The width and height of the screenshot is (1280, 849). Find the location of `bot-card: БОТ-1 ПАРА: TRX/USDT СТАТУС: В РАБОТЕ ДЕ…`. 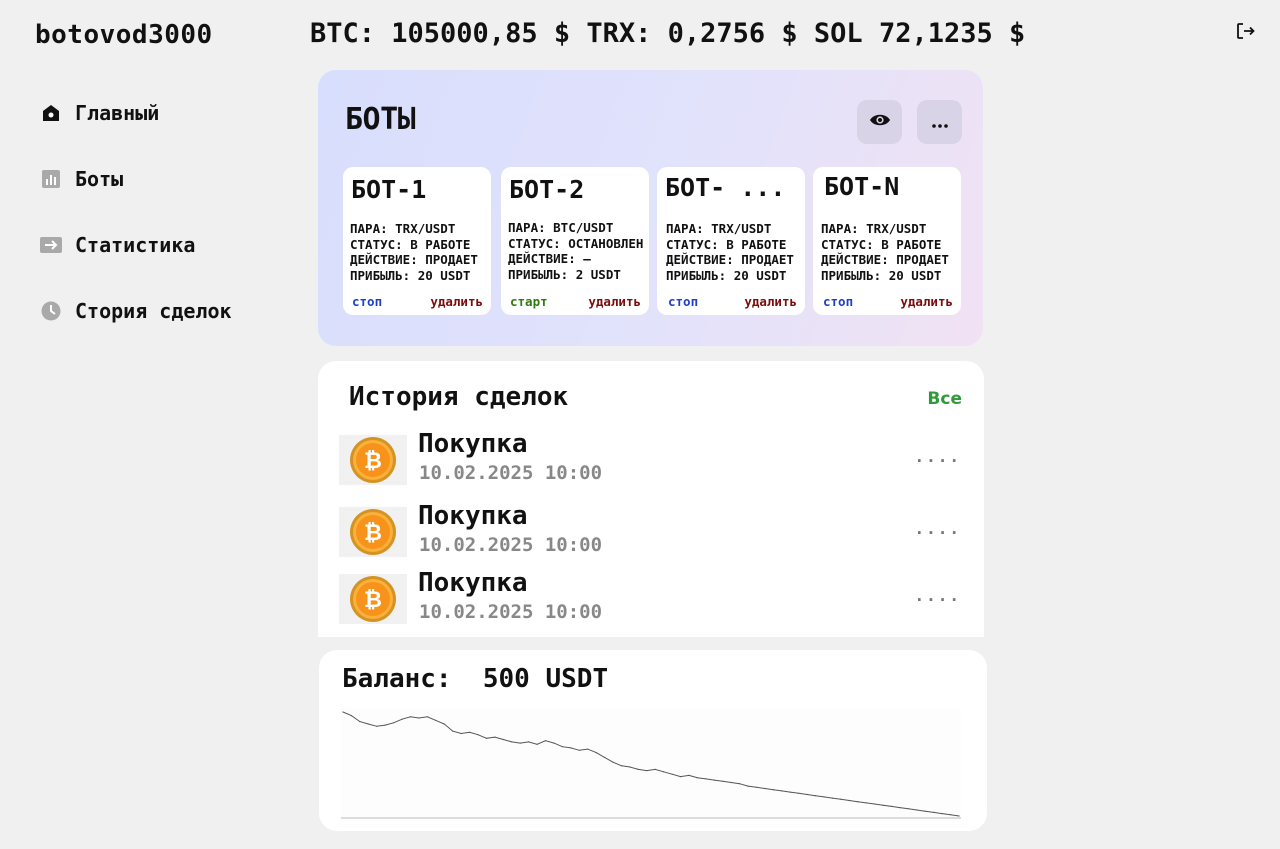

bot-card: БОТ-1 ПАРА: TRX/USDT СТАТУС: В РАБОТЕ ДЕ… is located at coordinates (417, 241).